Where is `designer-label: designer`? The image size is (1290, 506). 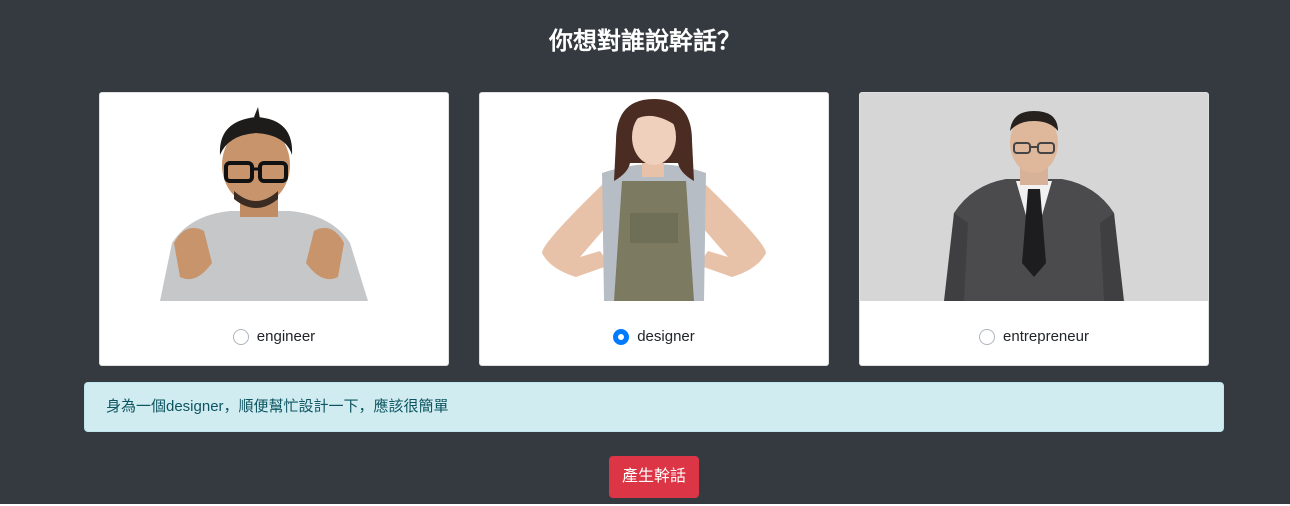
designer-label: designer is located at coordinates (666, 336).